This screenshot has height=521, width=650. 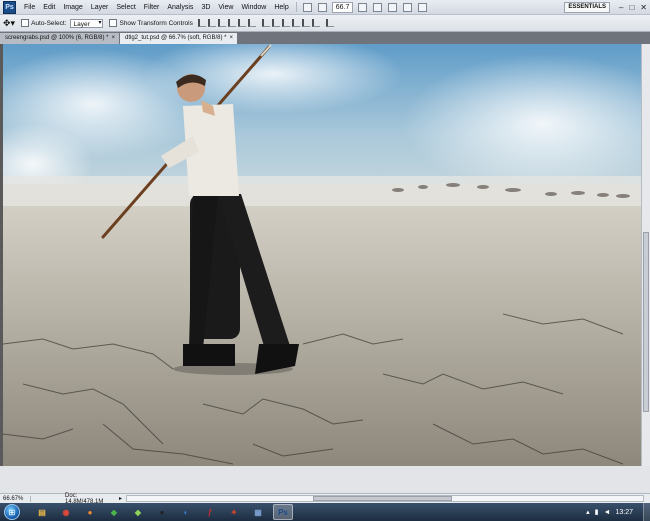 I want to click on windows-taskbar: ⊞ ▤ ◉ ● ◆ ◆ ● ◐ ƒ ✦ ▦ Ps ▴ ▮ ◄ 13:27, so click(x=325, y=512).